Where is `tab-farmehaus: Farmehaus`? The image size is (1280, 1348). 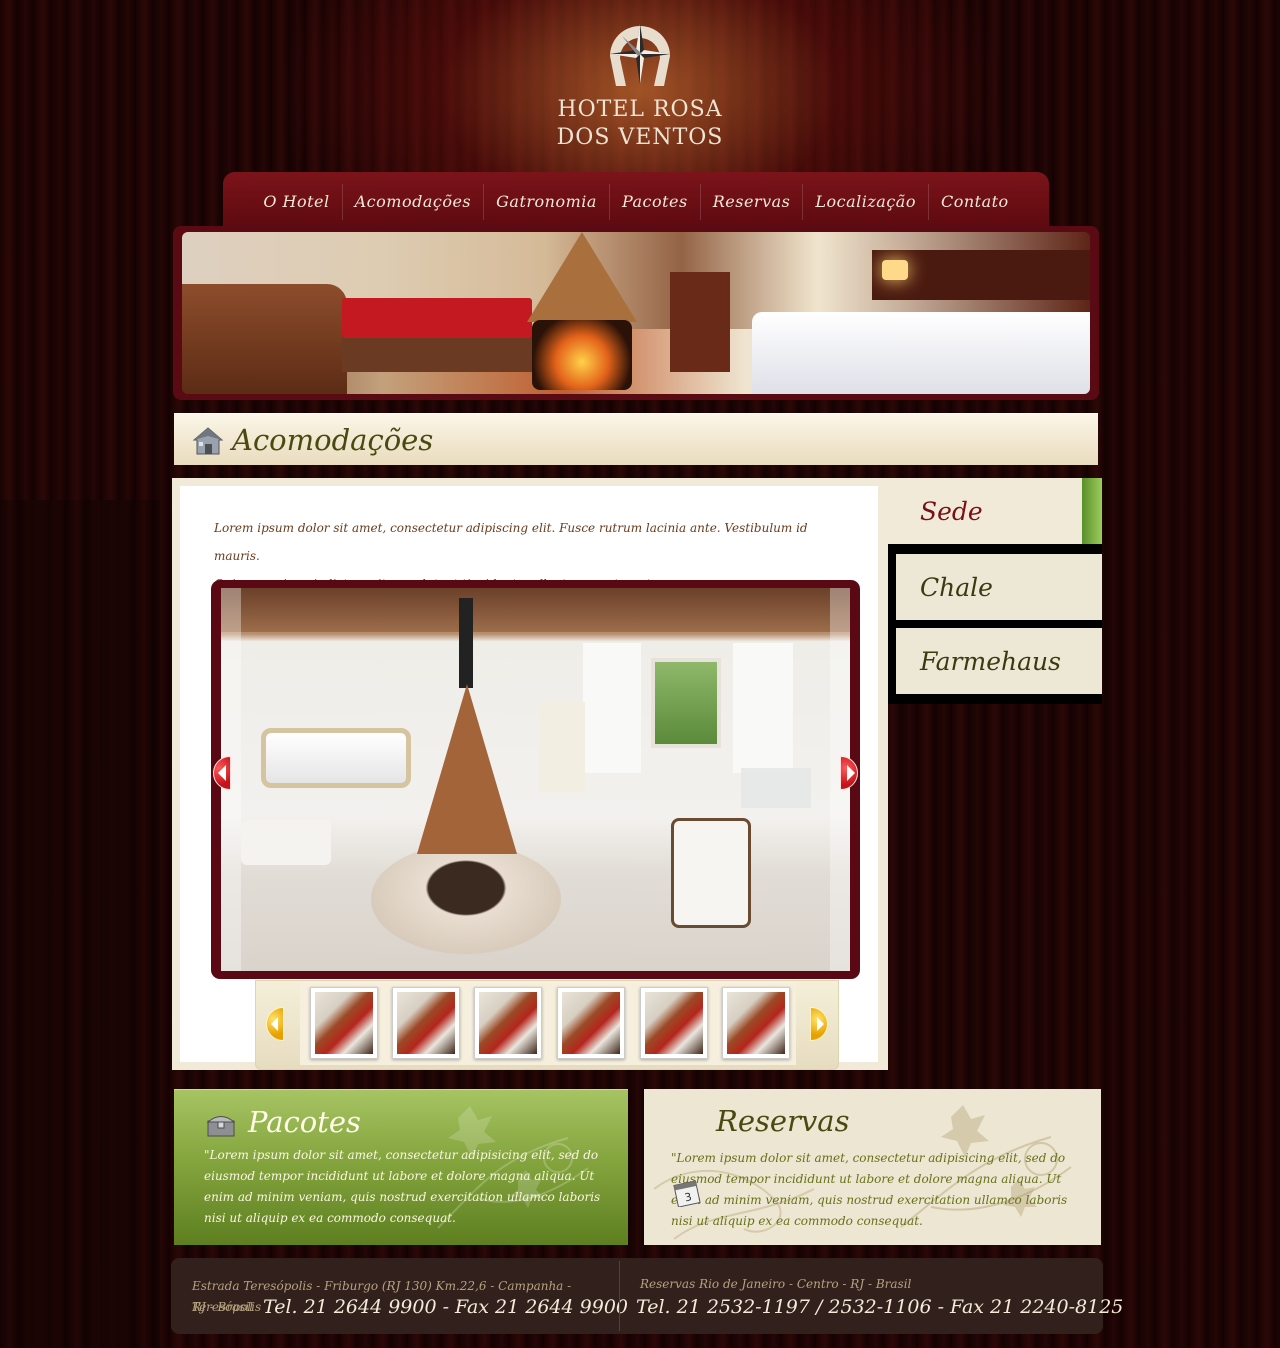 tab-farmehaus: Farmehaus is located at coordinates (999, 661).